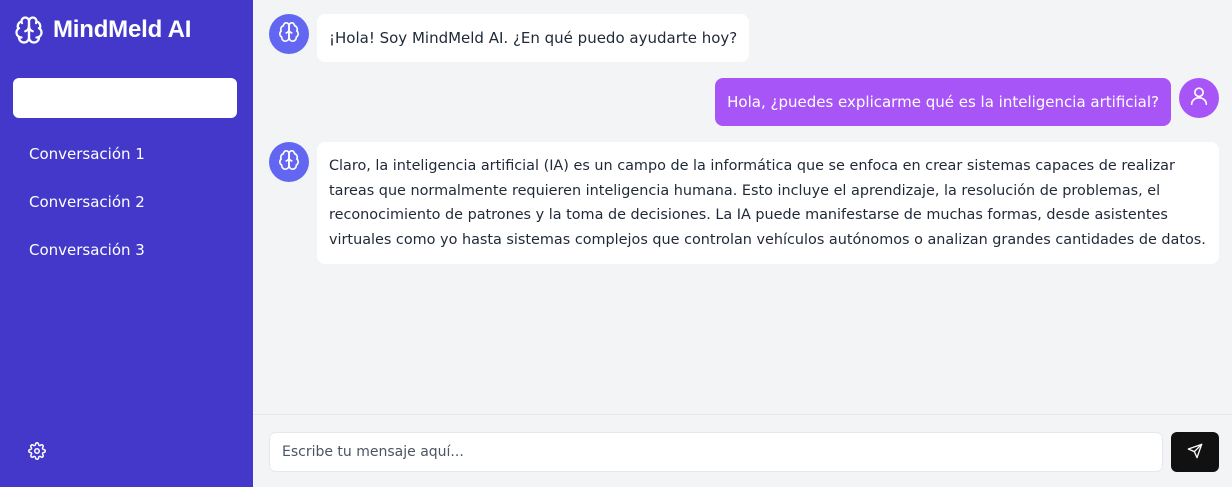  I want to click on send-button, so click(1195, 452).